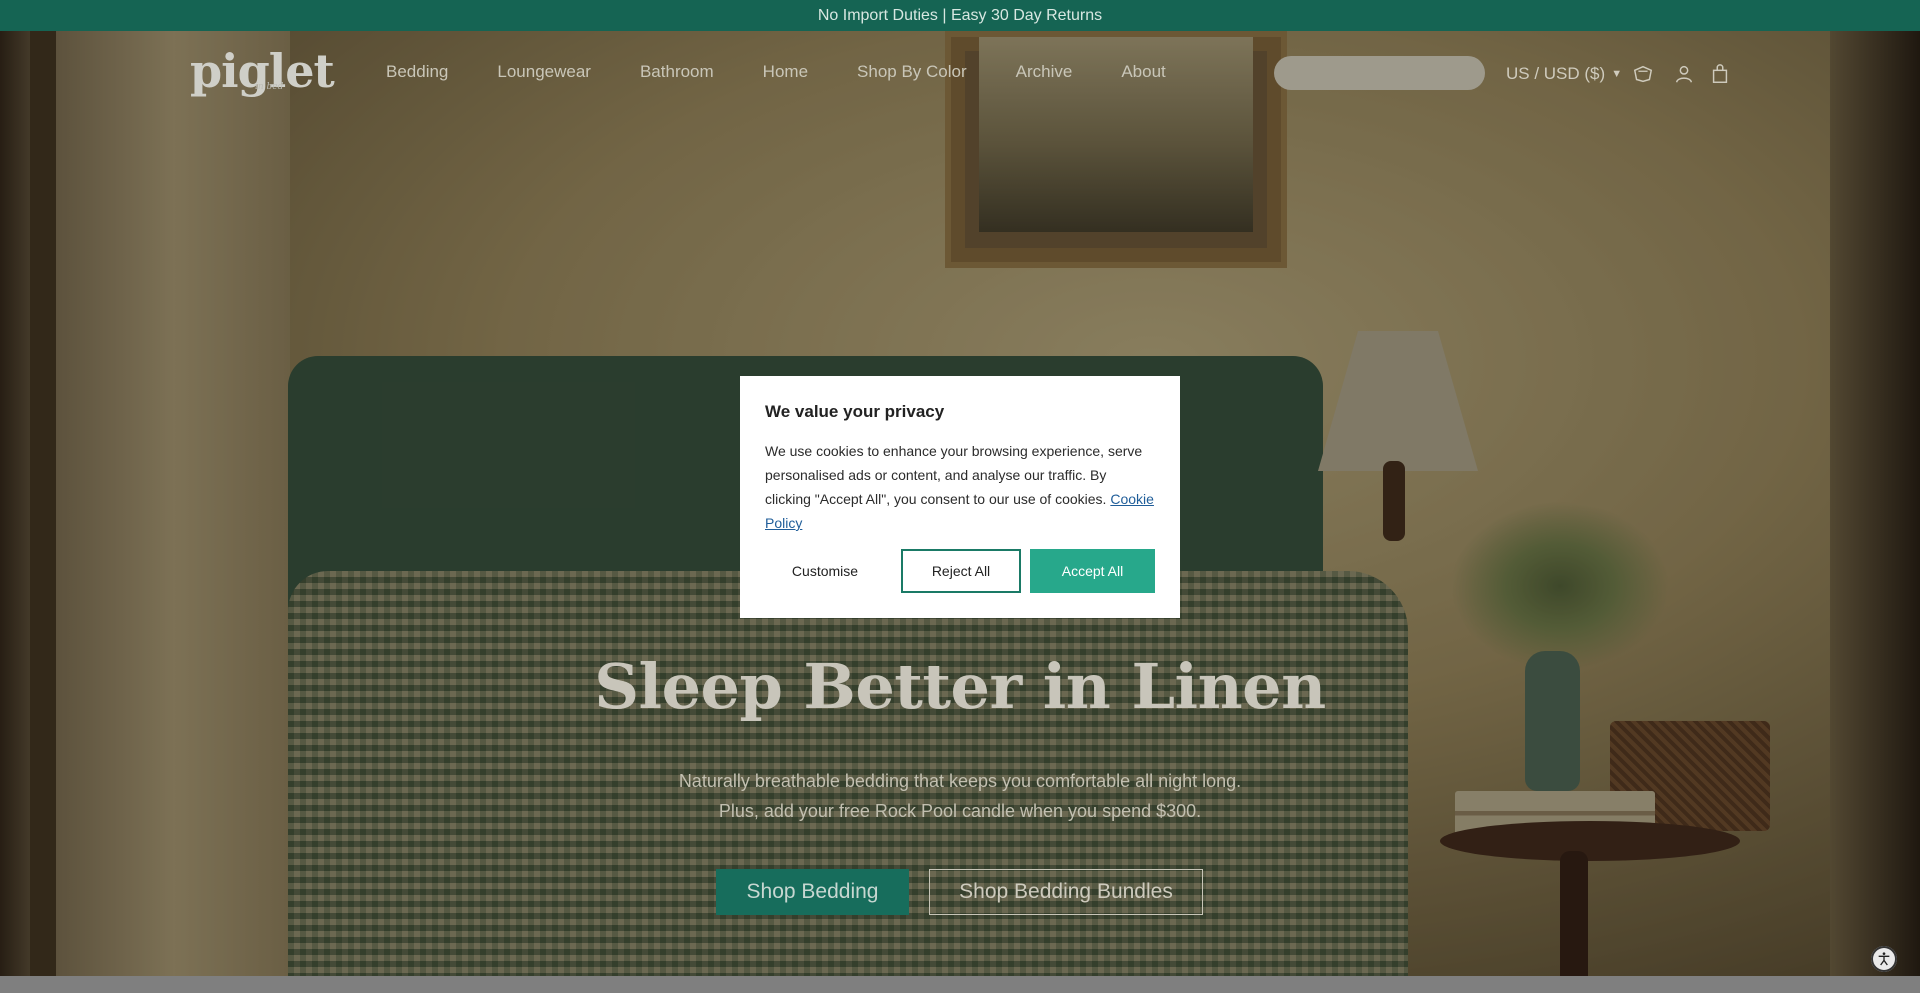  Describe the element at coordinates (1720, 74) in the screenshot. I see `cart-icon` at that location.